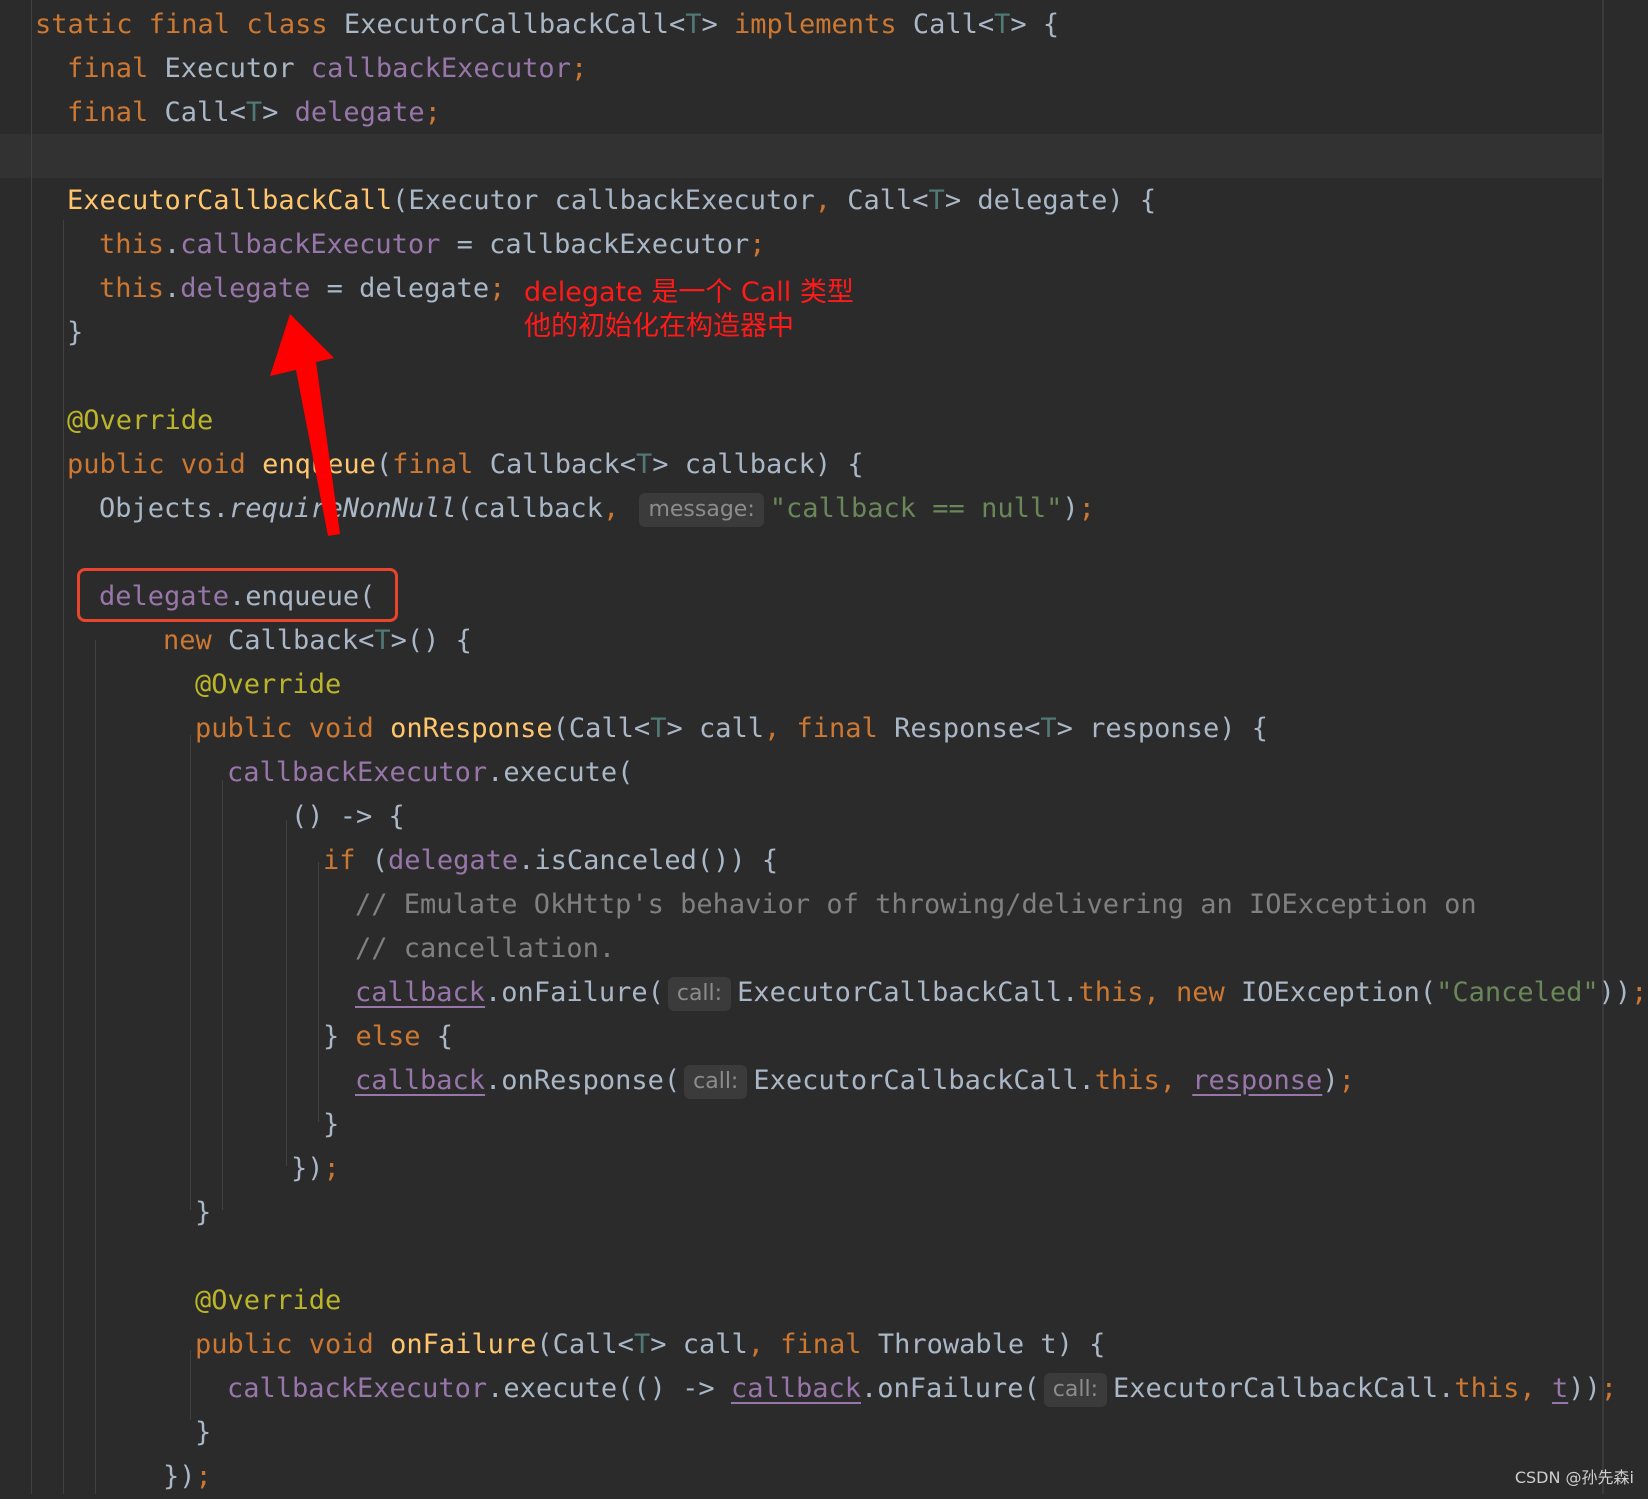 The height and width of the screenshot is (1499, 1648). I want to click on annotation-note: delegate 是一个 Call 类型 他的初始化在构造器中, so click(689, 310).